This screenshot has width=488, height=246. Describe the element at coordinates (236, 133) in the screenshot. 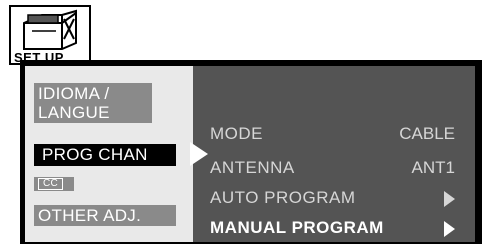

I see `row-label: MODE` at that location.